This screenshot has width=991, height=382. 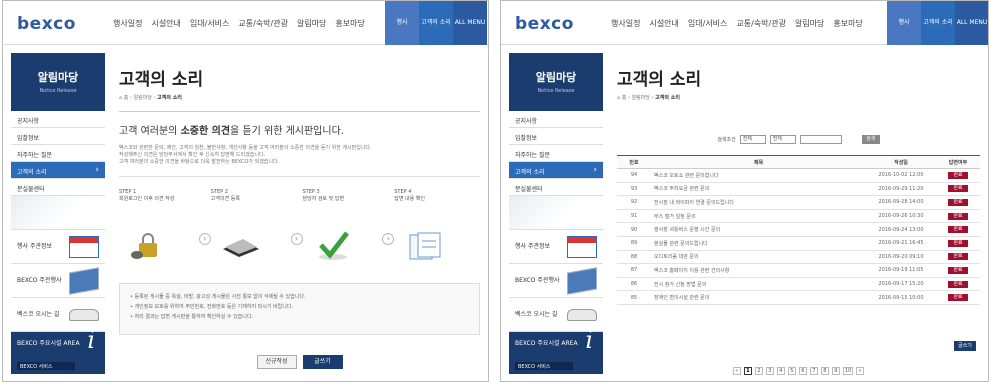 I want to click on page-link: 10, so click(x=848, y=371).